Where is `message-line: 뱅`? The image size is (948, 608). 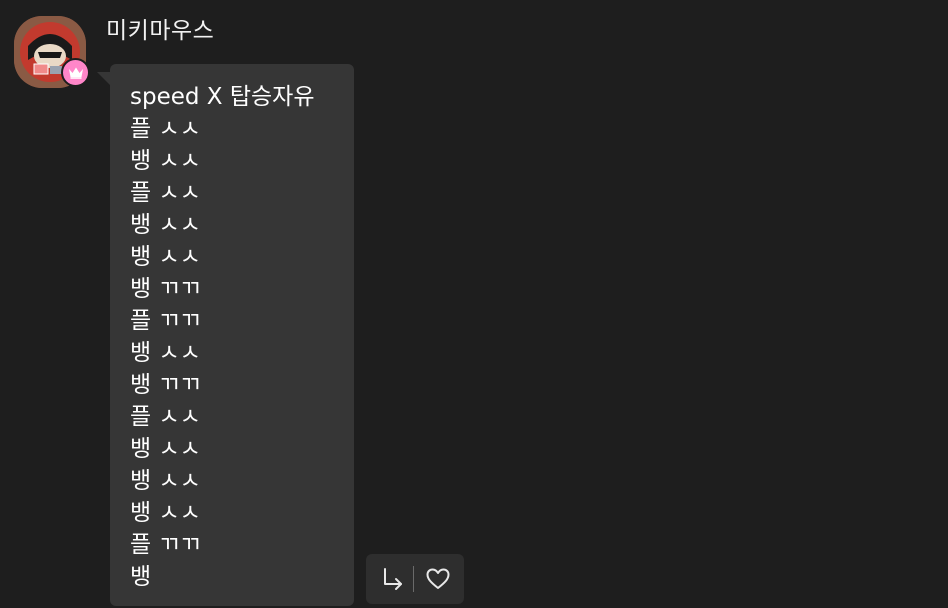
message-line: 뱅 is located at coordinates (141, 577).